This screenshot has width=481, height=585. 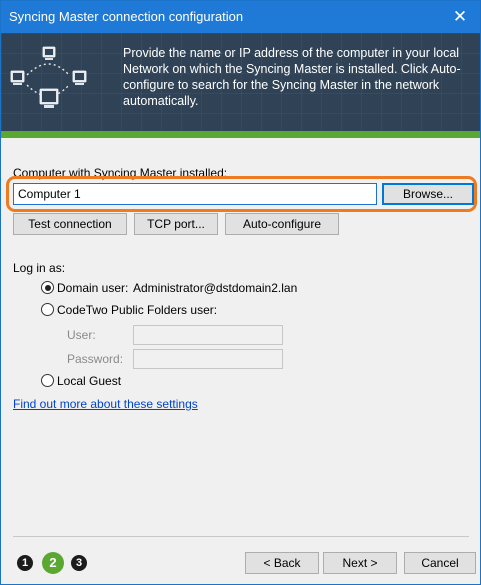 I want to click on auto-configure-button: Auto-configure, so click(x=282, y=224).